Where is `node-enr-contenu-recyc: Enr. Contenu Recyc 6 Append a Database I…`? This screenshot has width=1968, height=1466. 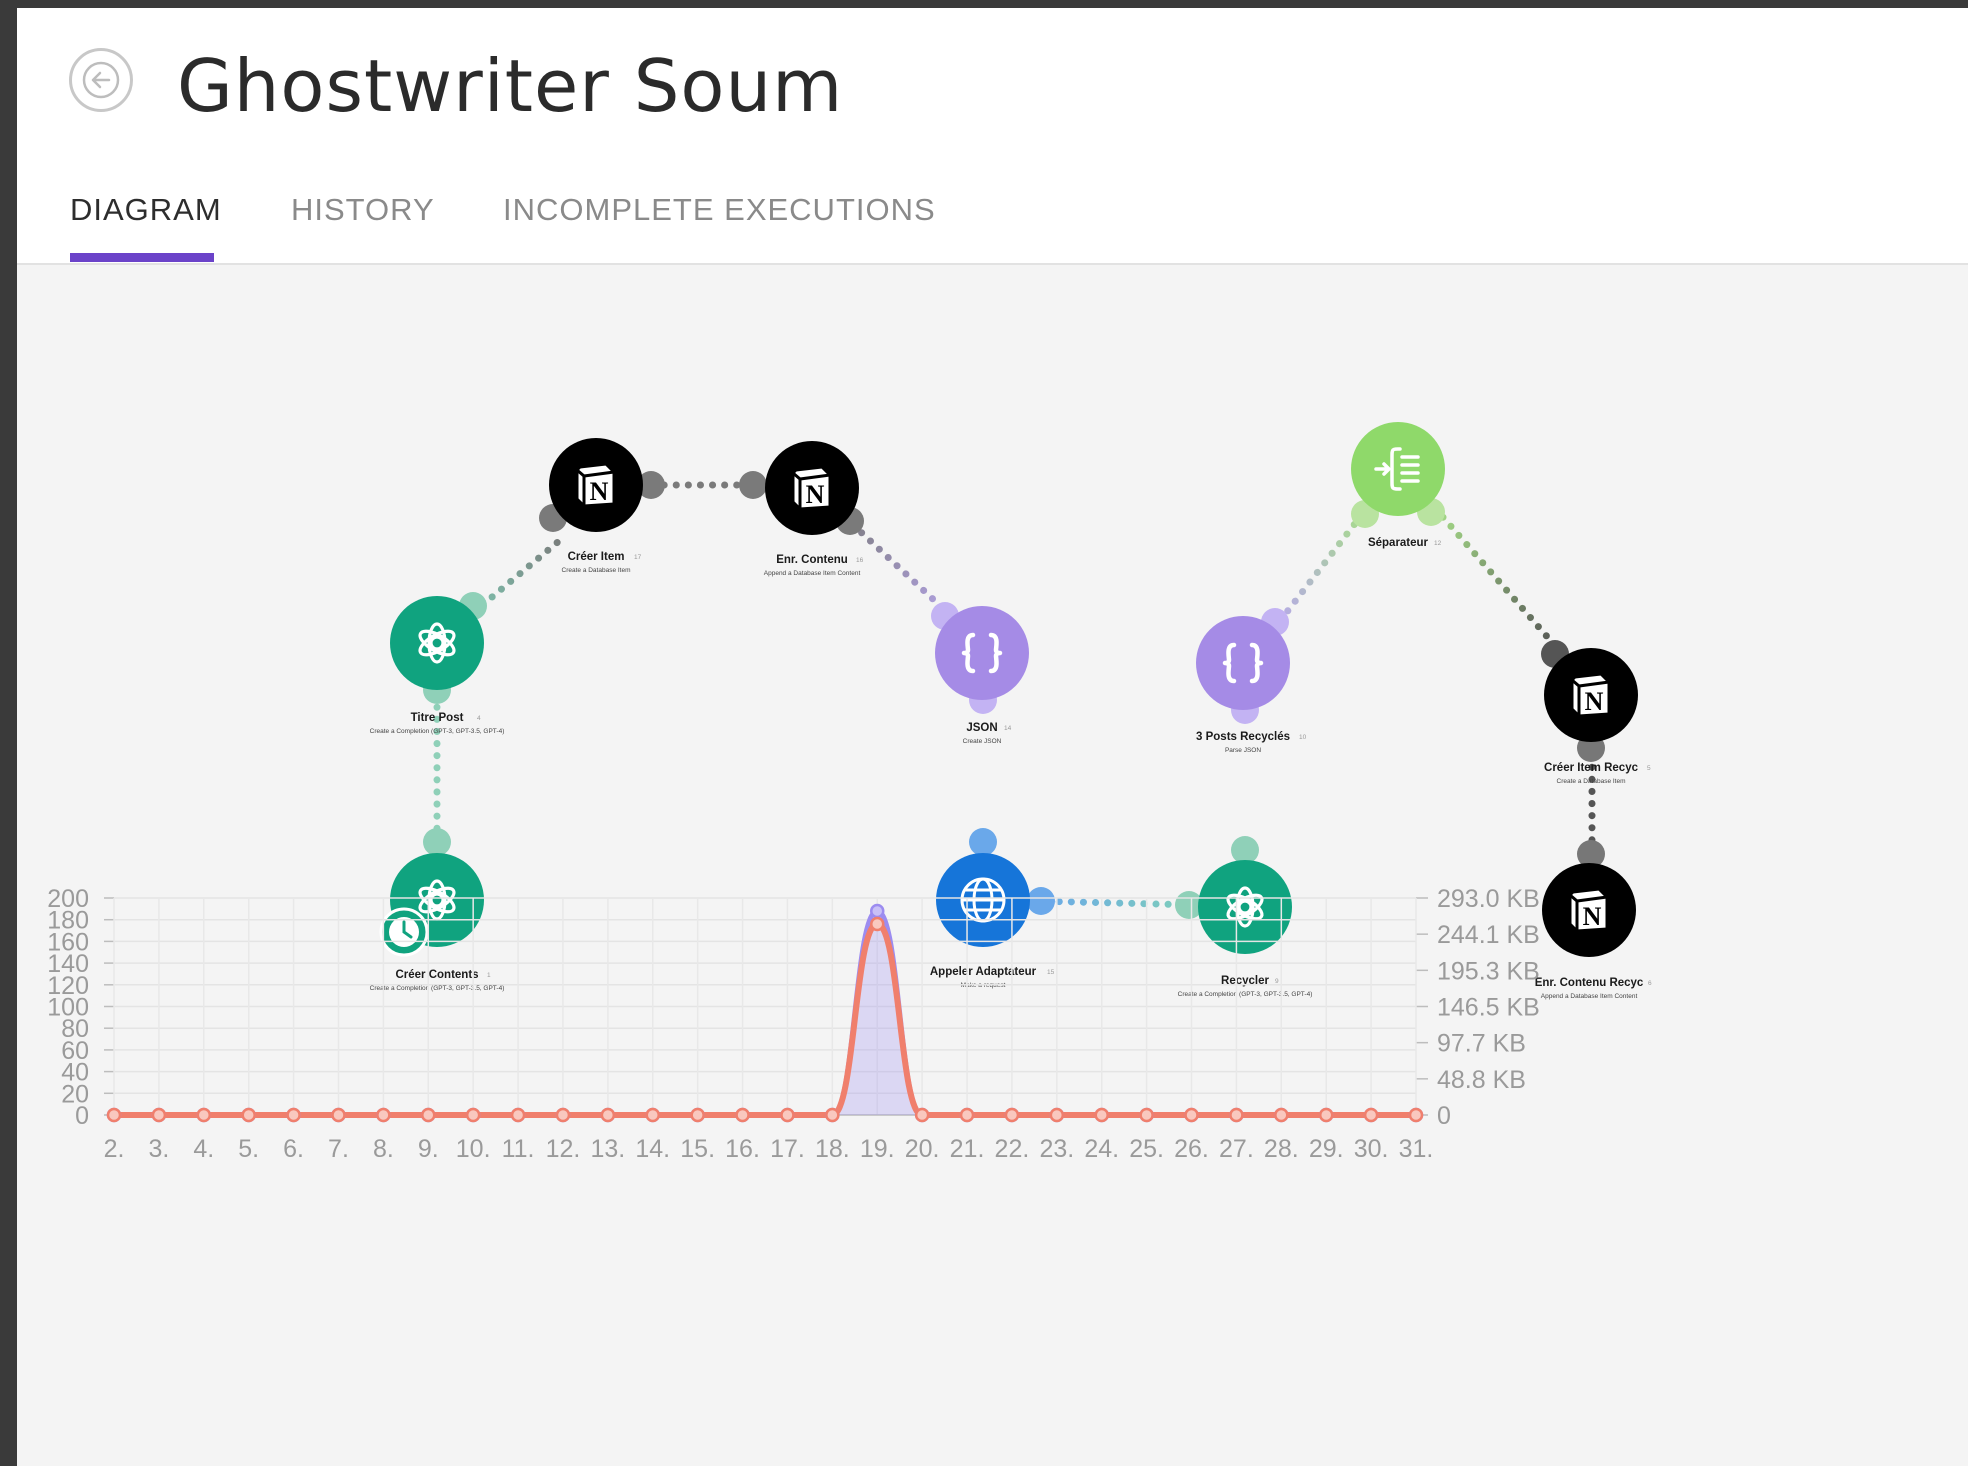 node-enr-contenu-recyc: Enr. Contenu Recyc 6 Append a Database I… is located at coordinates (1593, 931).